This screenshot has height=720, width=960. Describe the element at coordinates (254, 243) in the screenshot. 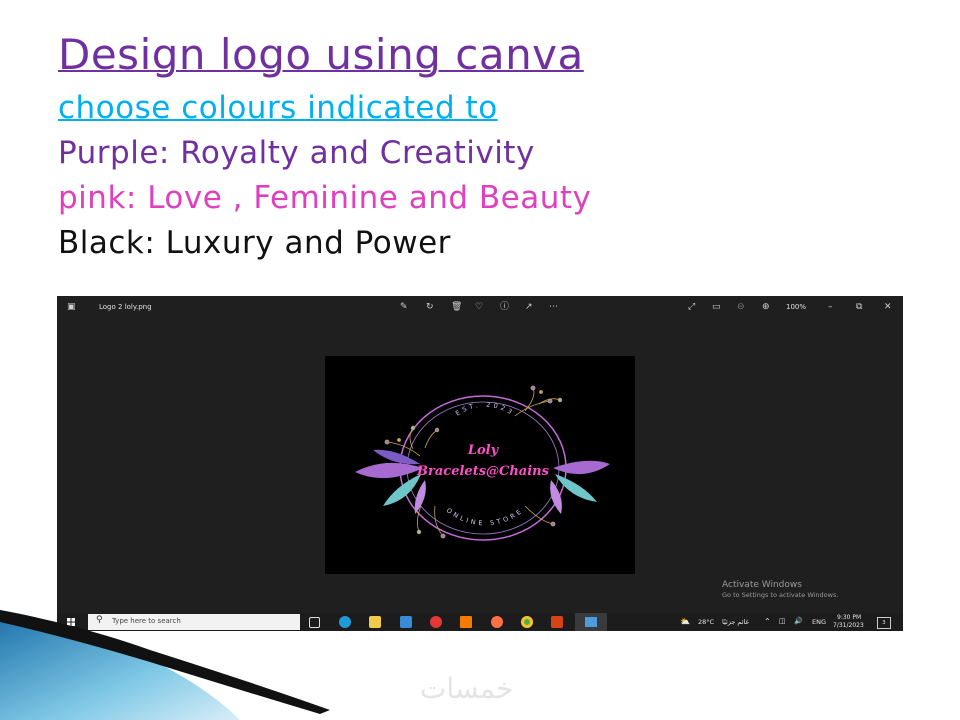

I see `black-meaning: Black: Luxury and Power` at that location.